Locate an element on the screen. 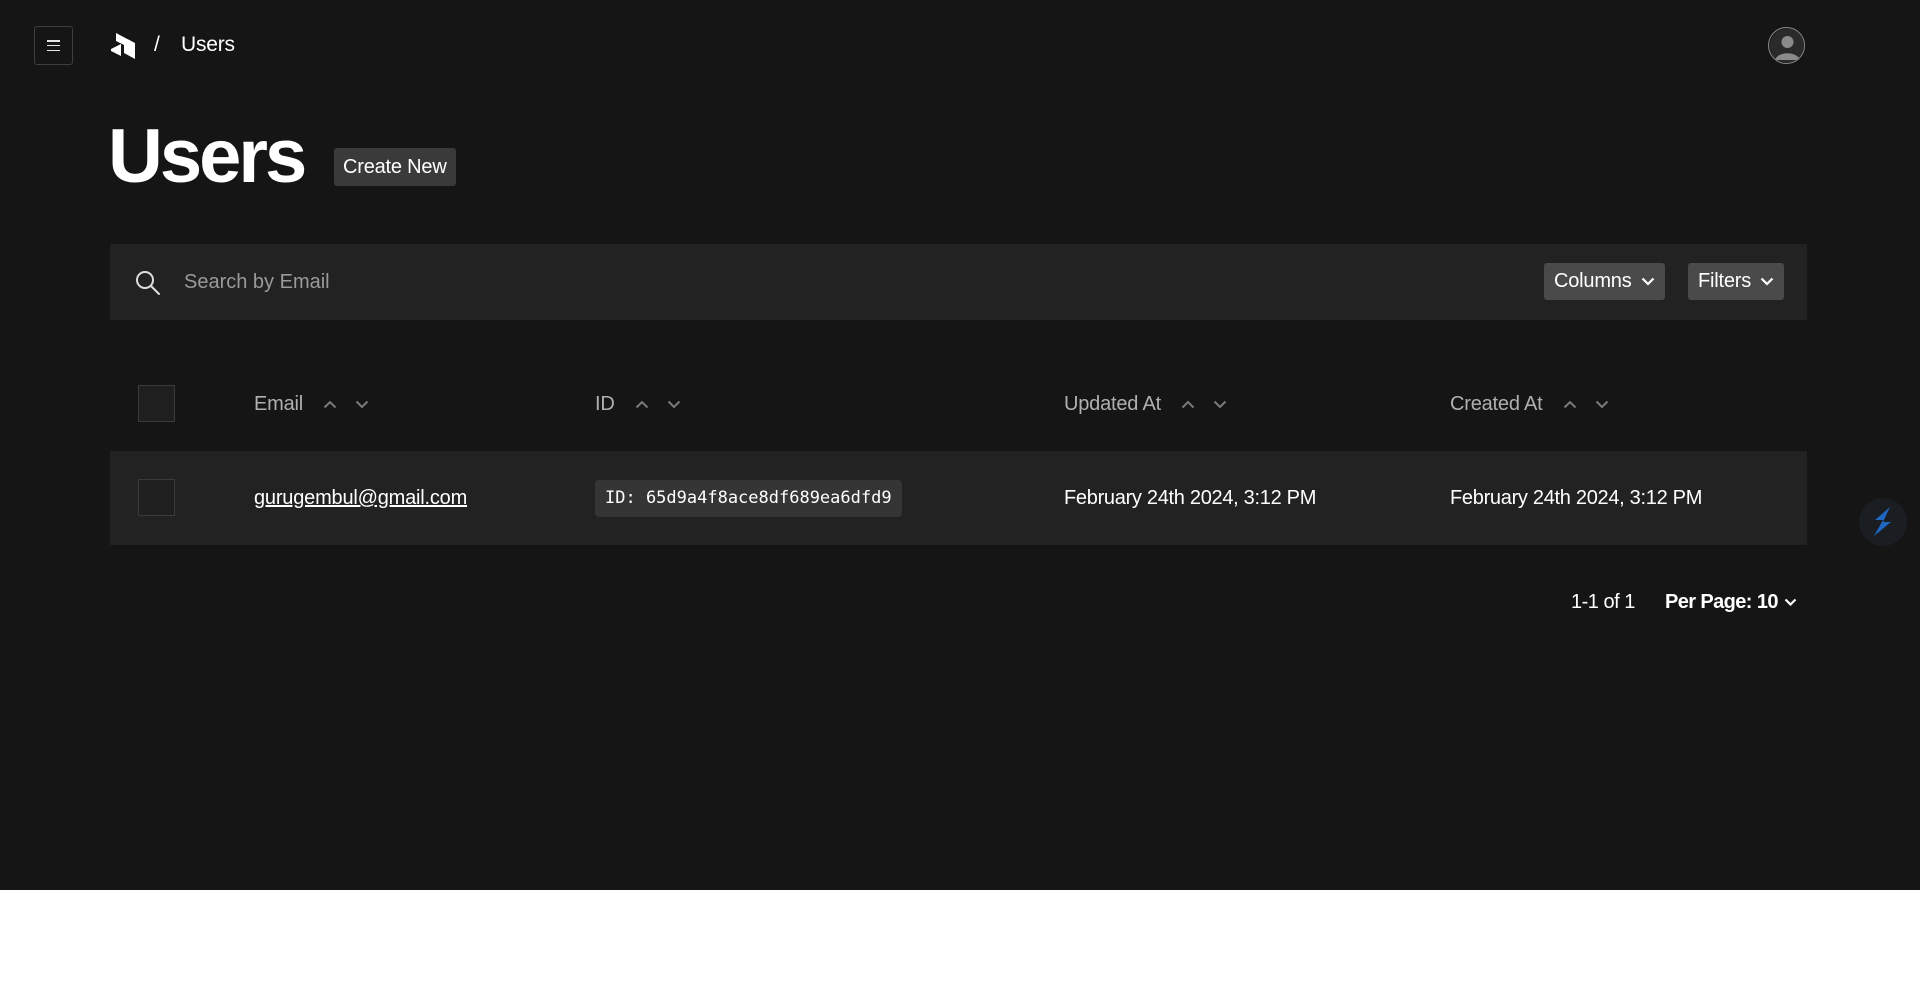 The width and height of the screenshot is (1920, 993). lightning-icon is located at coordinates (1882, 521).